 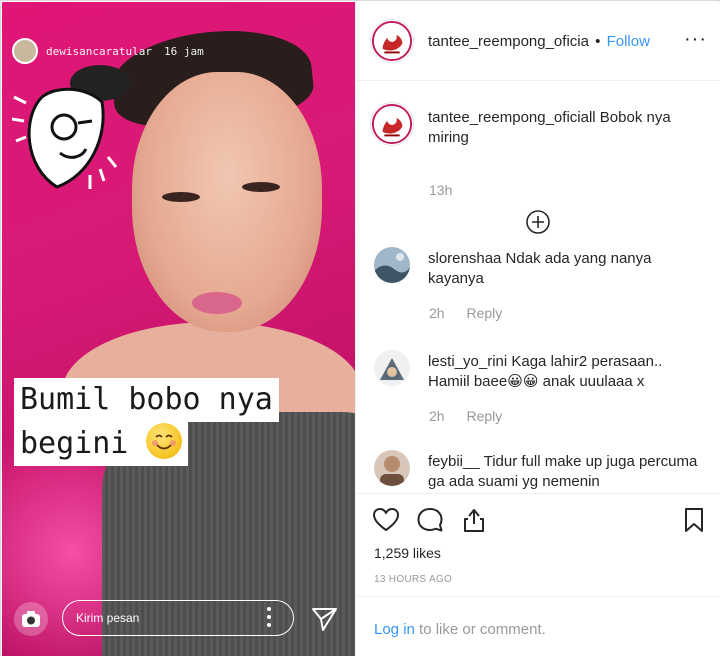 I want to click on camera-button, so click(x=31, y=619).